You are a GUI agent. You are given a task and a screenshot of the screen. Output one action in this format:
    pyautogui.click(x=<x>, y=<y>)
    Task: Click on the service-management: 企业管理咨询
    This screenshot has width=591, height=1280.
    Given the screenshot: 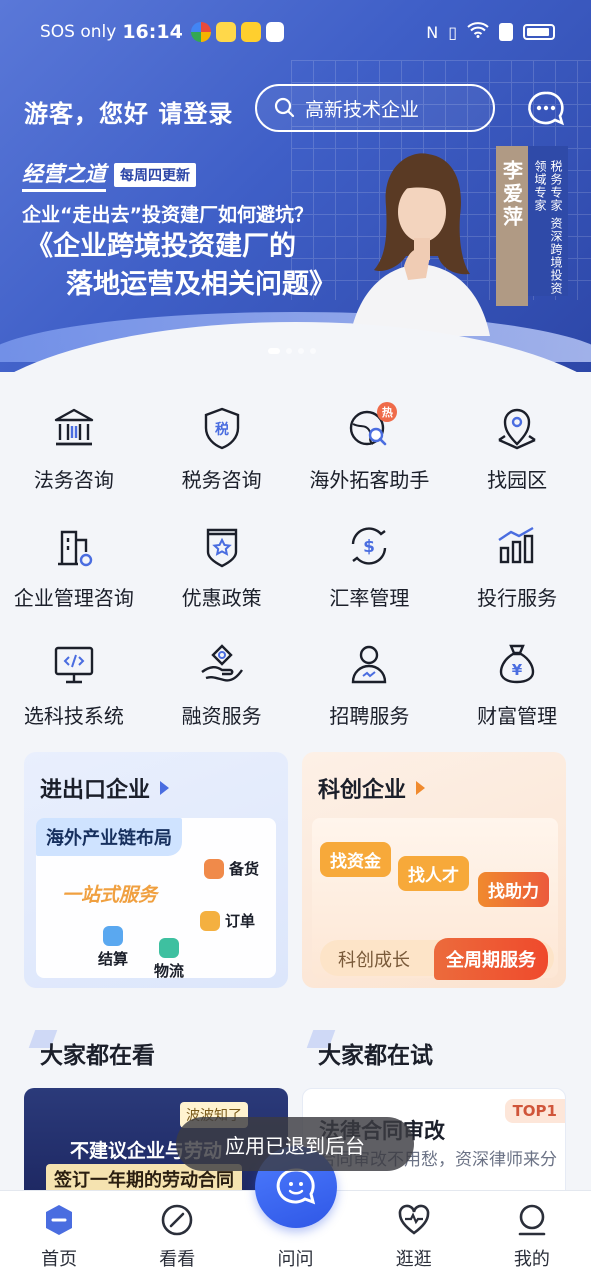 What is the action you would take?
    pyautogui.click(x=74, y=577)
    